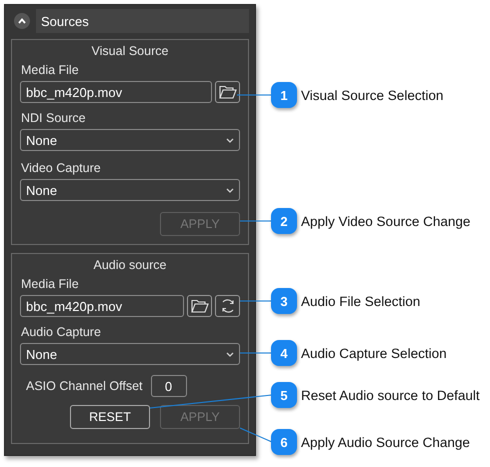 The height and width of the screenshot is (467, 490). Describe the element at coordinates (130, 265) in the screenshot. I see `group-title: Audio source` at that location.